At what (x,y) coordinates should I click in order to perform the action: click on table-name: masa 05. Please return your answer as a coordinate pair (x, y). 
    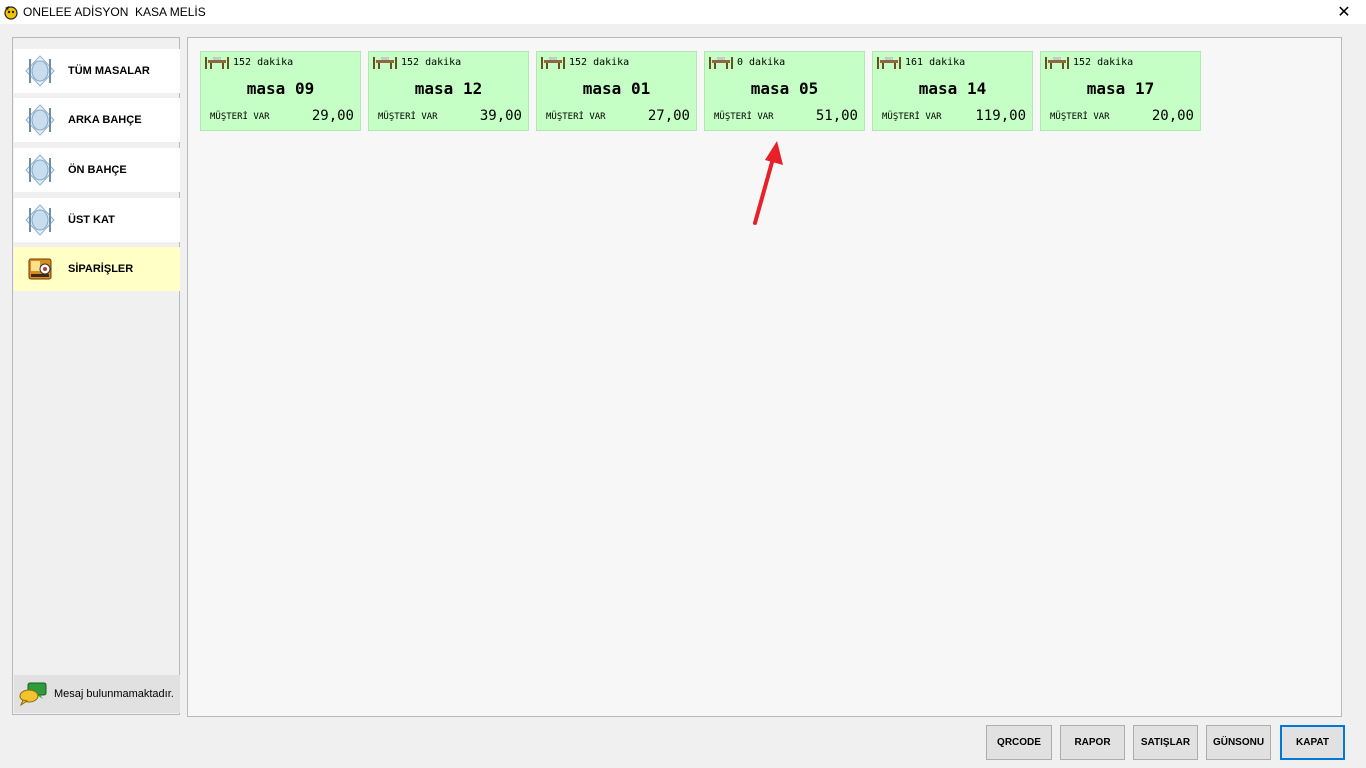
    Looking at the image, I should click on (784, 88).